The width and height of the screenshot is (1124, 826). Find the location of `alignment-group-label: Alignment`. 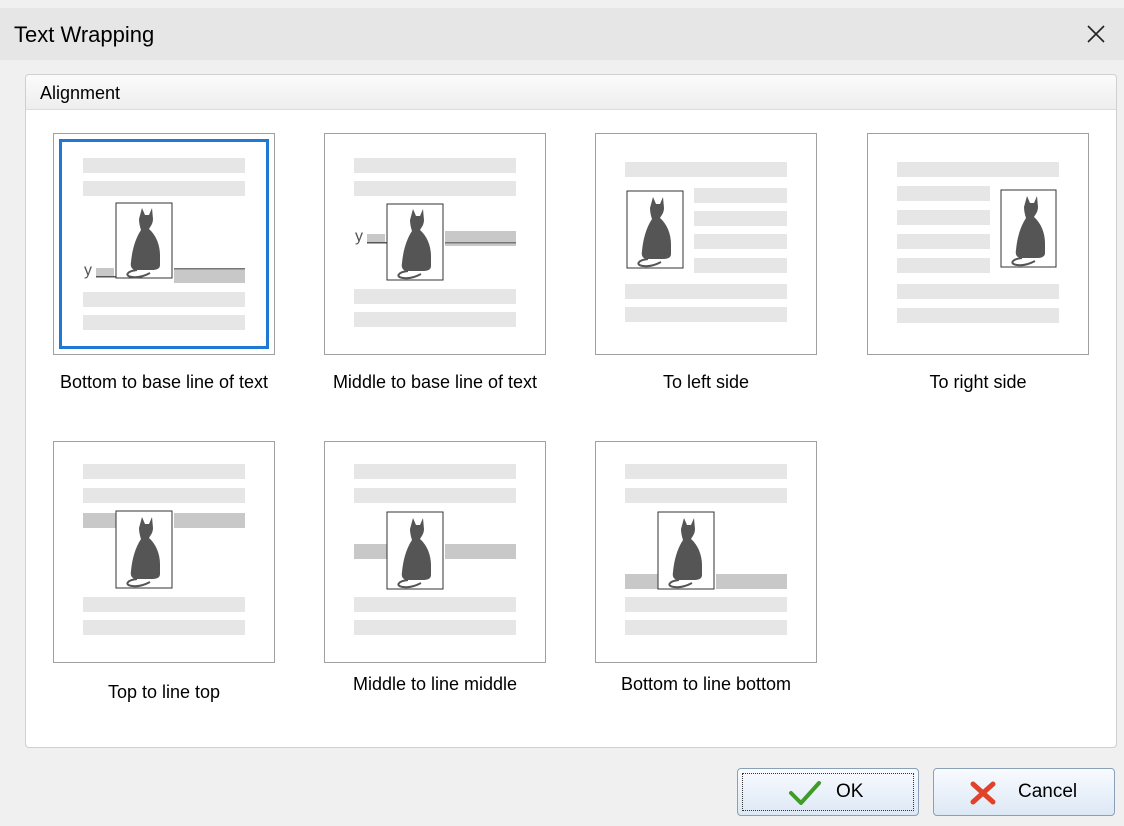

alignment-group-label: Alignment is located at coordinates (80, 93).